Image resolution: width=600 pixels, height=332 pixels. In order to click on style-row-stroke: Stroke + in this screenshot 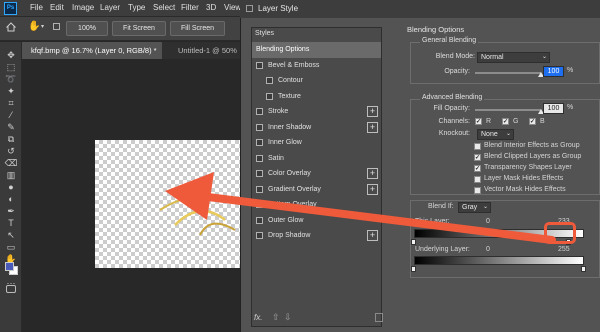, I will do `click(316, 112)`.